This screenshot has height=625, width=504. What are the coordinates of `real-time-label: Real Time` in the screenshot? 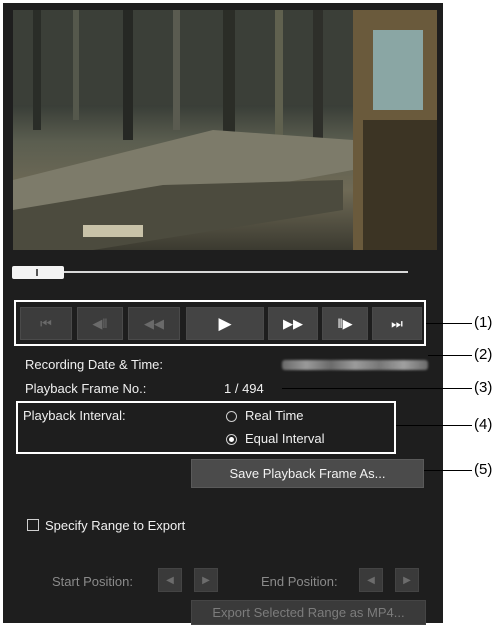 It's located at (274, 415).